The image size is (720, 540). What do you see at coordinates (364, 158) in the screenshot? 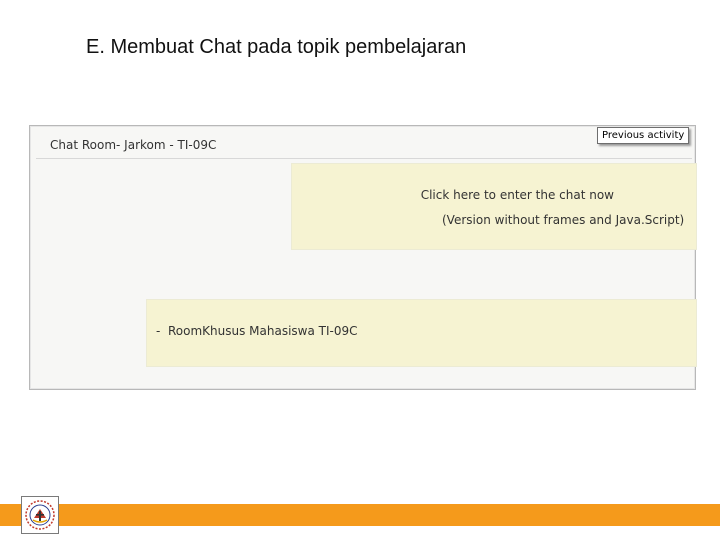
I see `heading-divider` at bounding box center [364, 158].